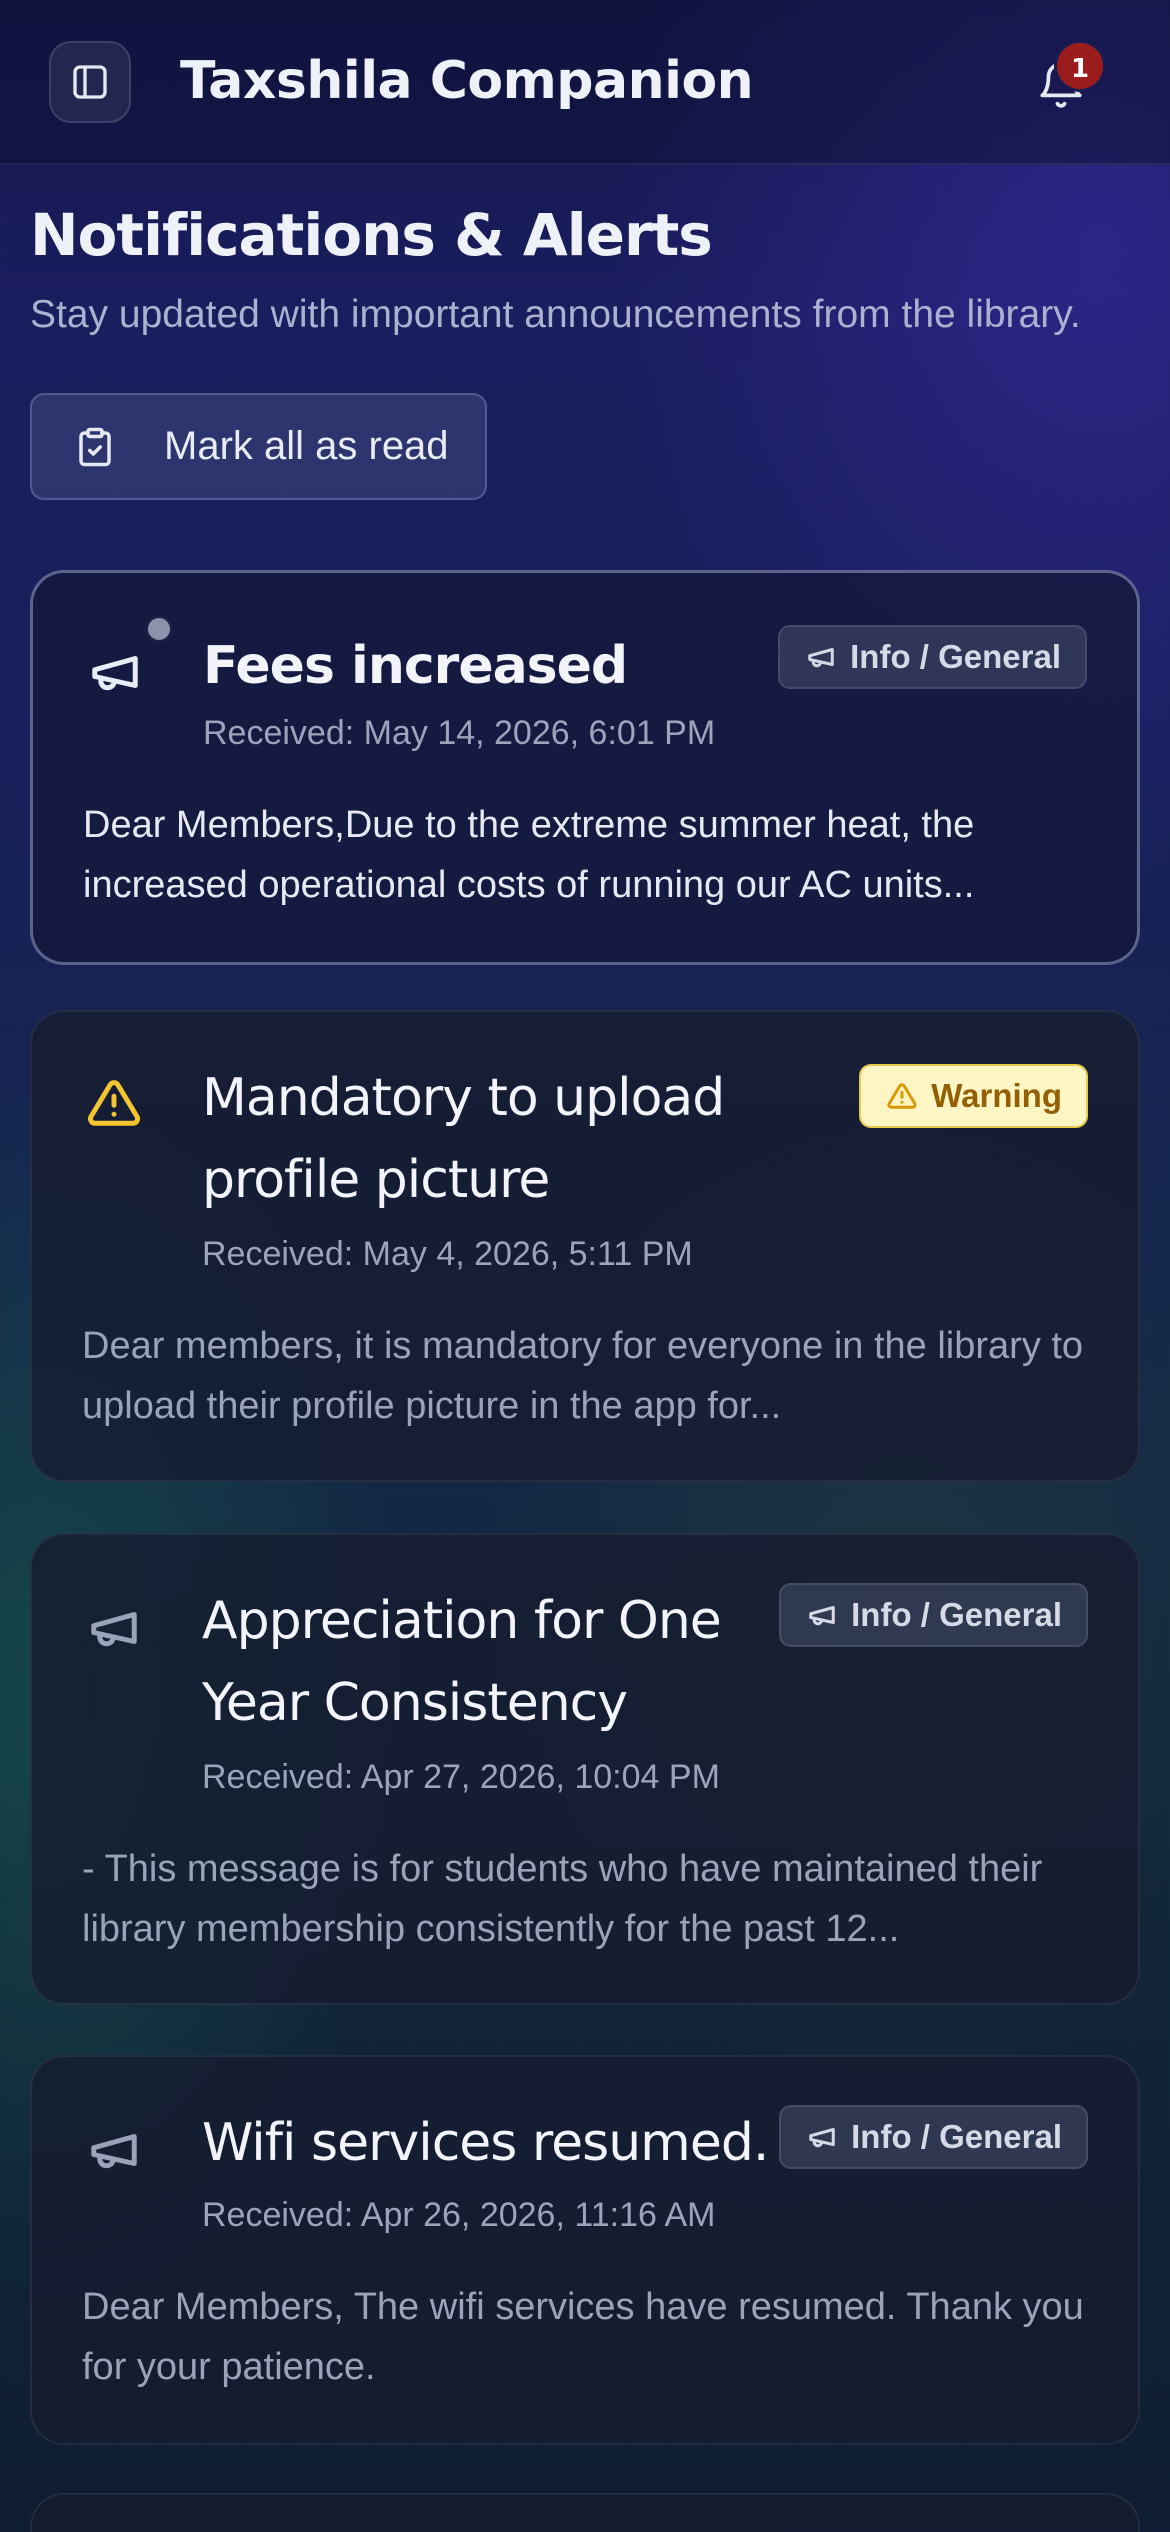 This screenshot has height=2532, width=1170. I want to click on notification-date: Received: May 4, 2026, 5:11 PM, so click(447, 1254).